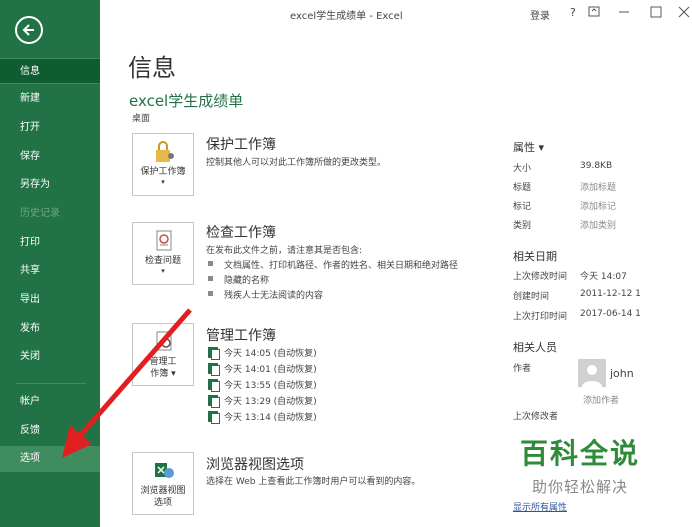 This screenshot has height=527, width=692. Describe the element at coordinates (346, 16) in the screenshot. I see `window-title: excel学生成绩单 - Excel` at that location.